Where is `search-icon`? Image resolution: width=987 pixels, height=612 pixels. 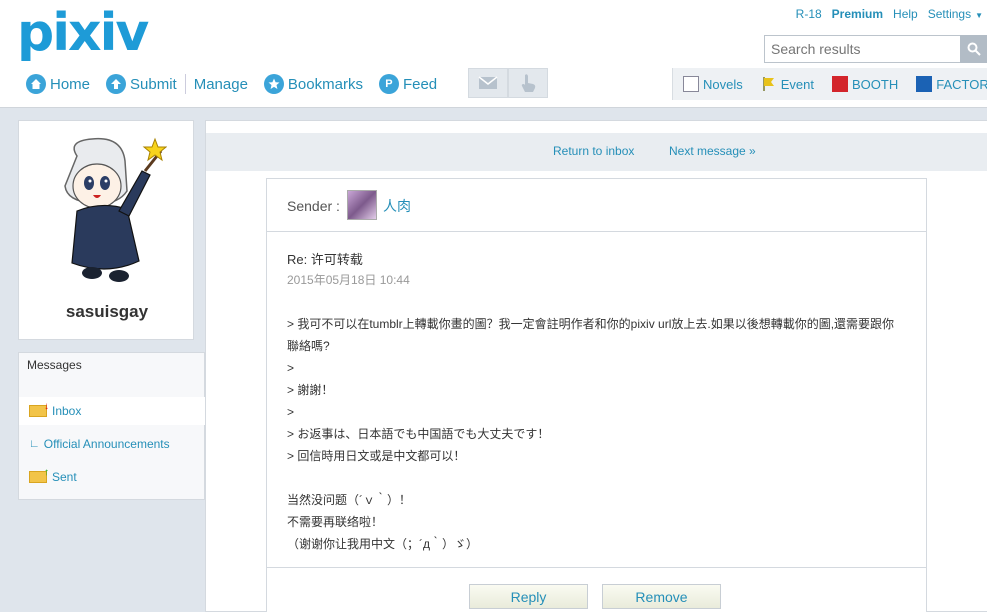
search-icon is located at coordinates (974, 49).